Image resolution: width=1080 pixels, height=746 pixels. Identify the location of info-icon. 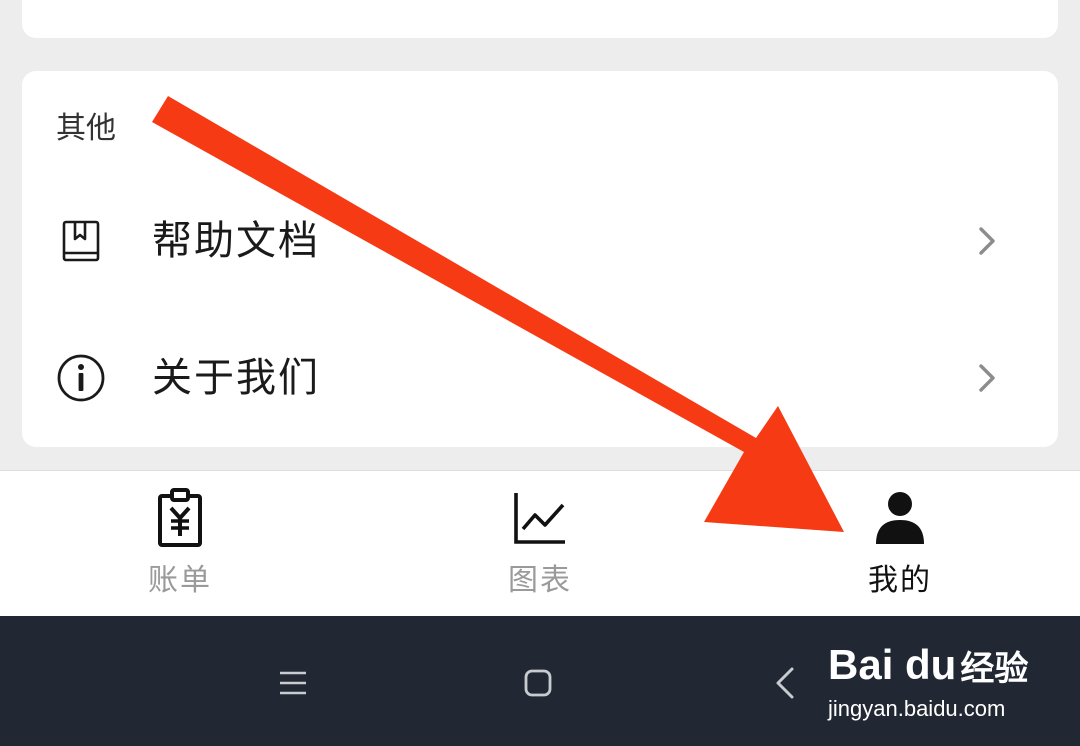
(81, 378).